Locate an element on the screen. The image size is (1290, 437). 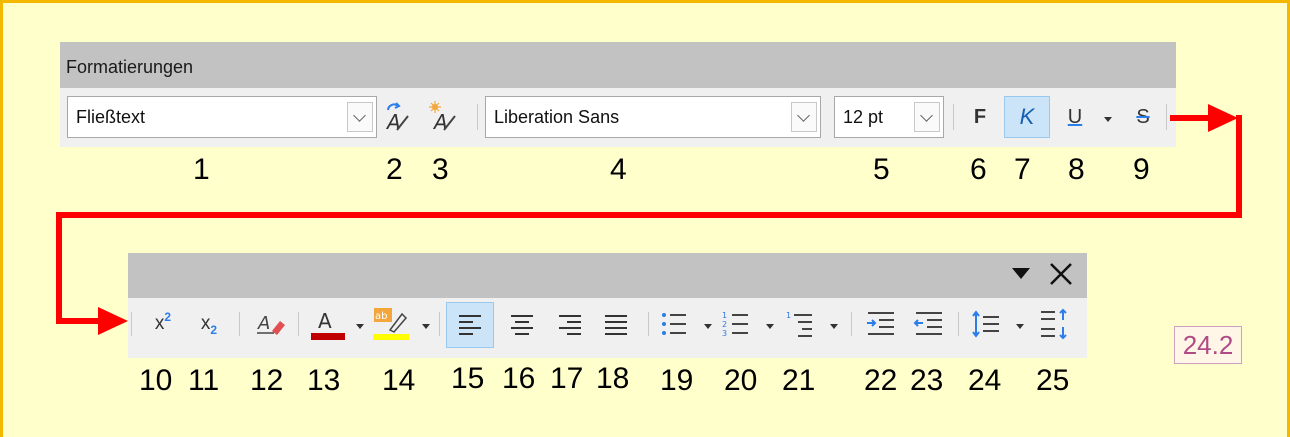
paragraph-spacing-icon is located at coordinates (1054, 324).